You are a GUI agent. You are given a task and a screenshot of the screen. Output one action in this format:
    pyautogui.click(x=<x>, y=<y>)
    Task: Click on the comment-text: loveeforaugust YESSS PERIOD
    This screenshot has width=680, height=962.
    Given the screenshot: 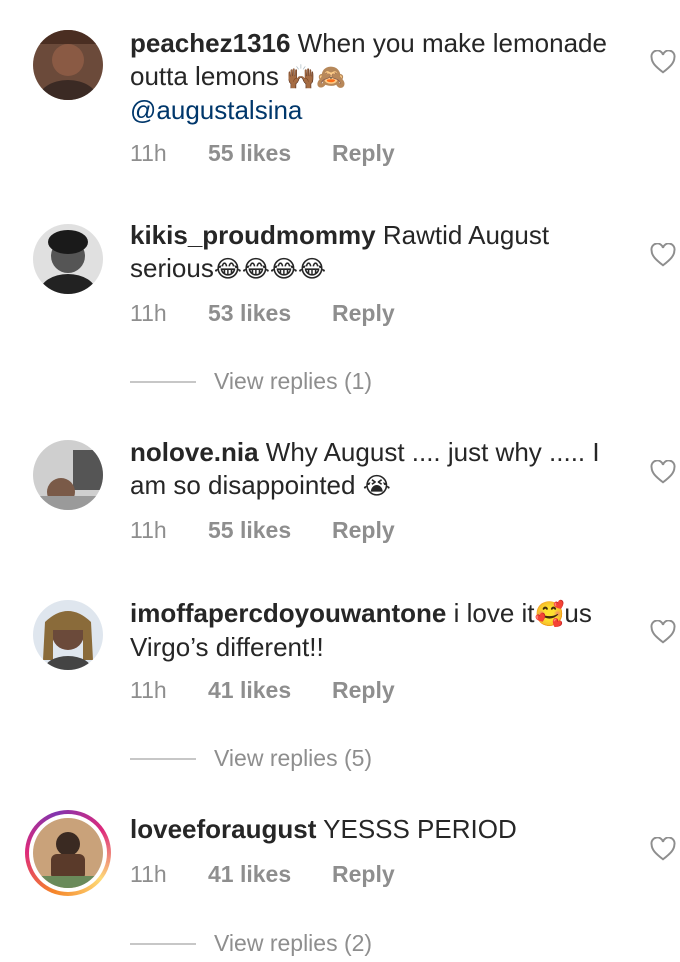 What is the action you would take?
    pyautogui.click(x=380, y=829)
    